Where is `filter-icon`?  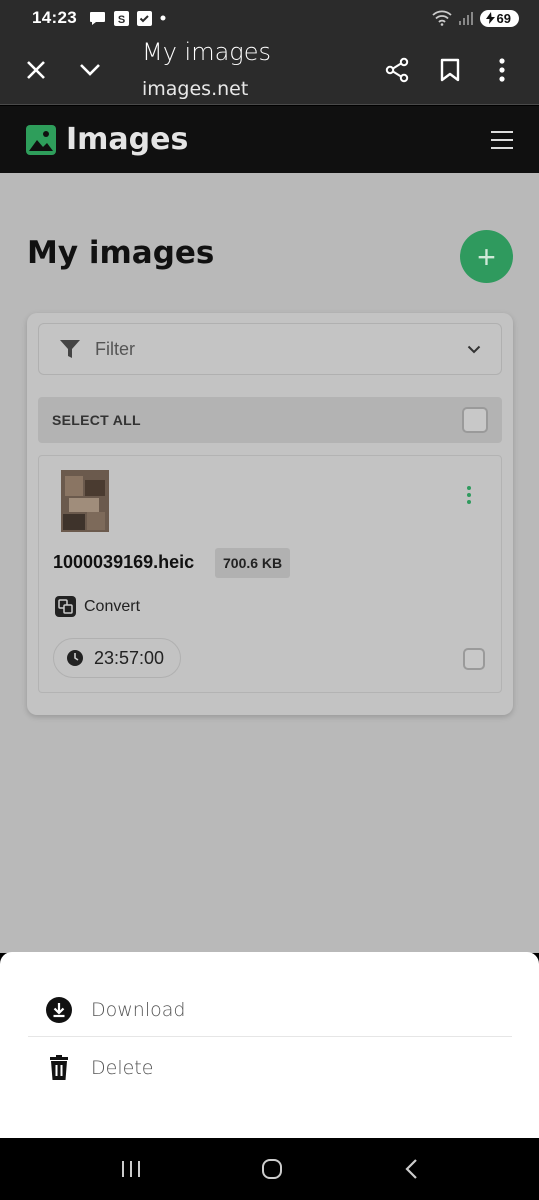
filter-icon is located at coordinates (70, 349).